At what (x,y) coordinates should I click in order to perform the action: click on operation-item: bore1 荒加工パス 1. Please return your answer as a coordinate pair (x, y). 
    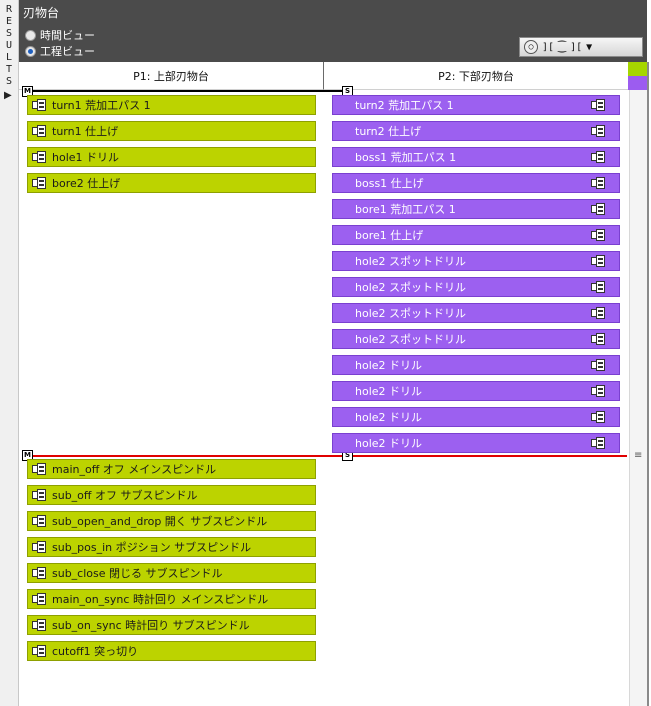
    Looking at the image, I should click on (476, 209).